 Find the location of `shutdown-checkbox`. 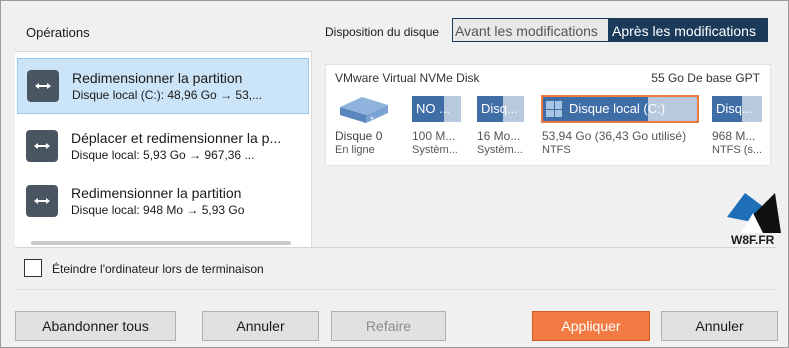

shutdown-checkbox is located at coordinates (33, 268).